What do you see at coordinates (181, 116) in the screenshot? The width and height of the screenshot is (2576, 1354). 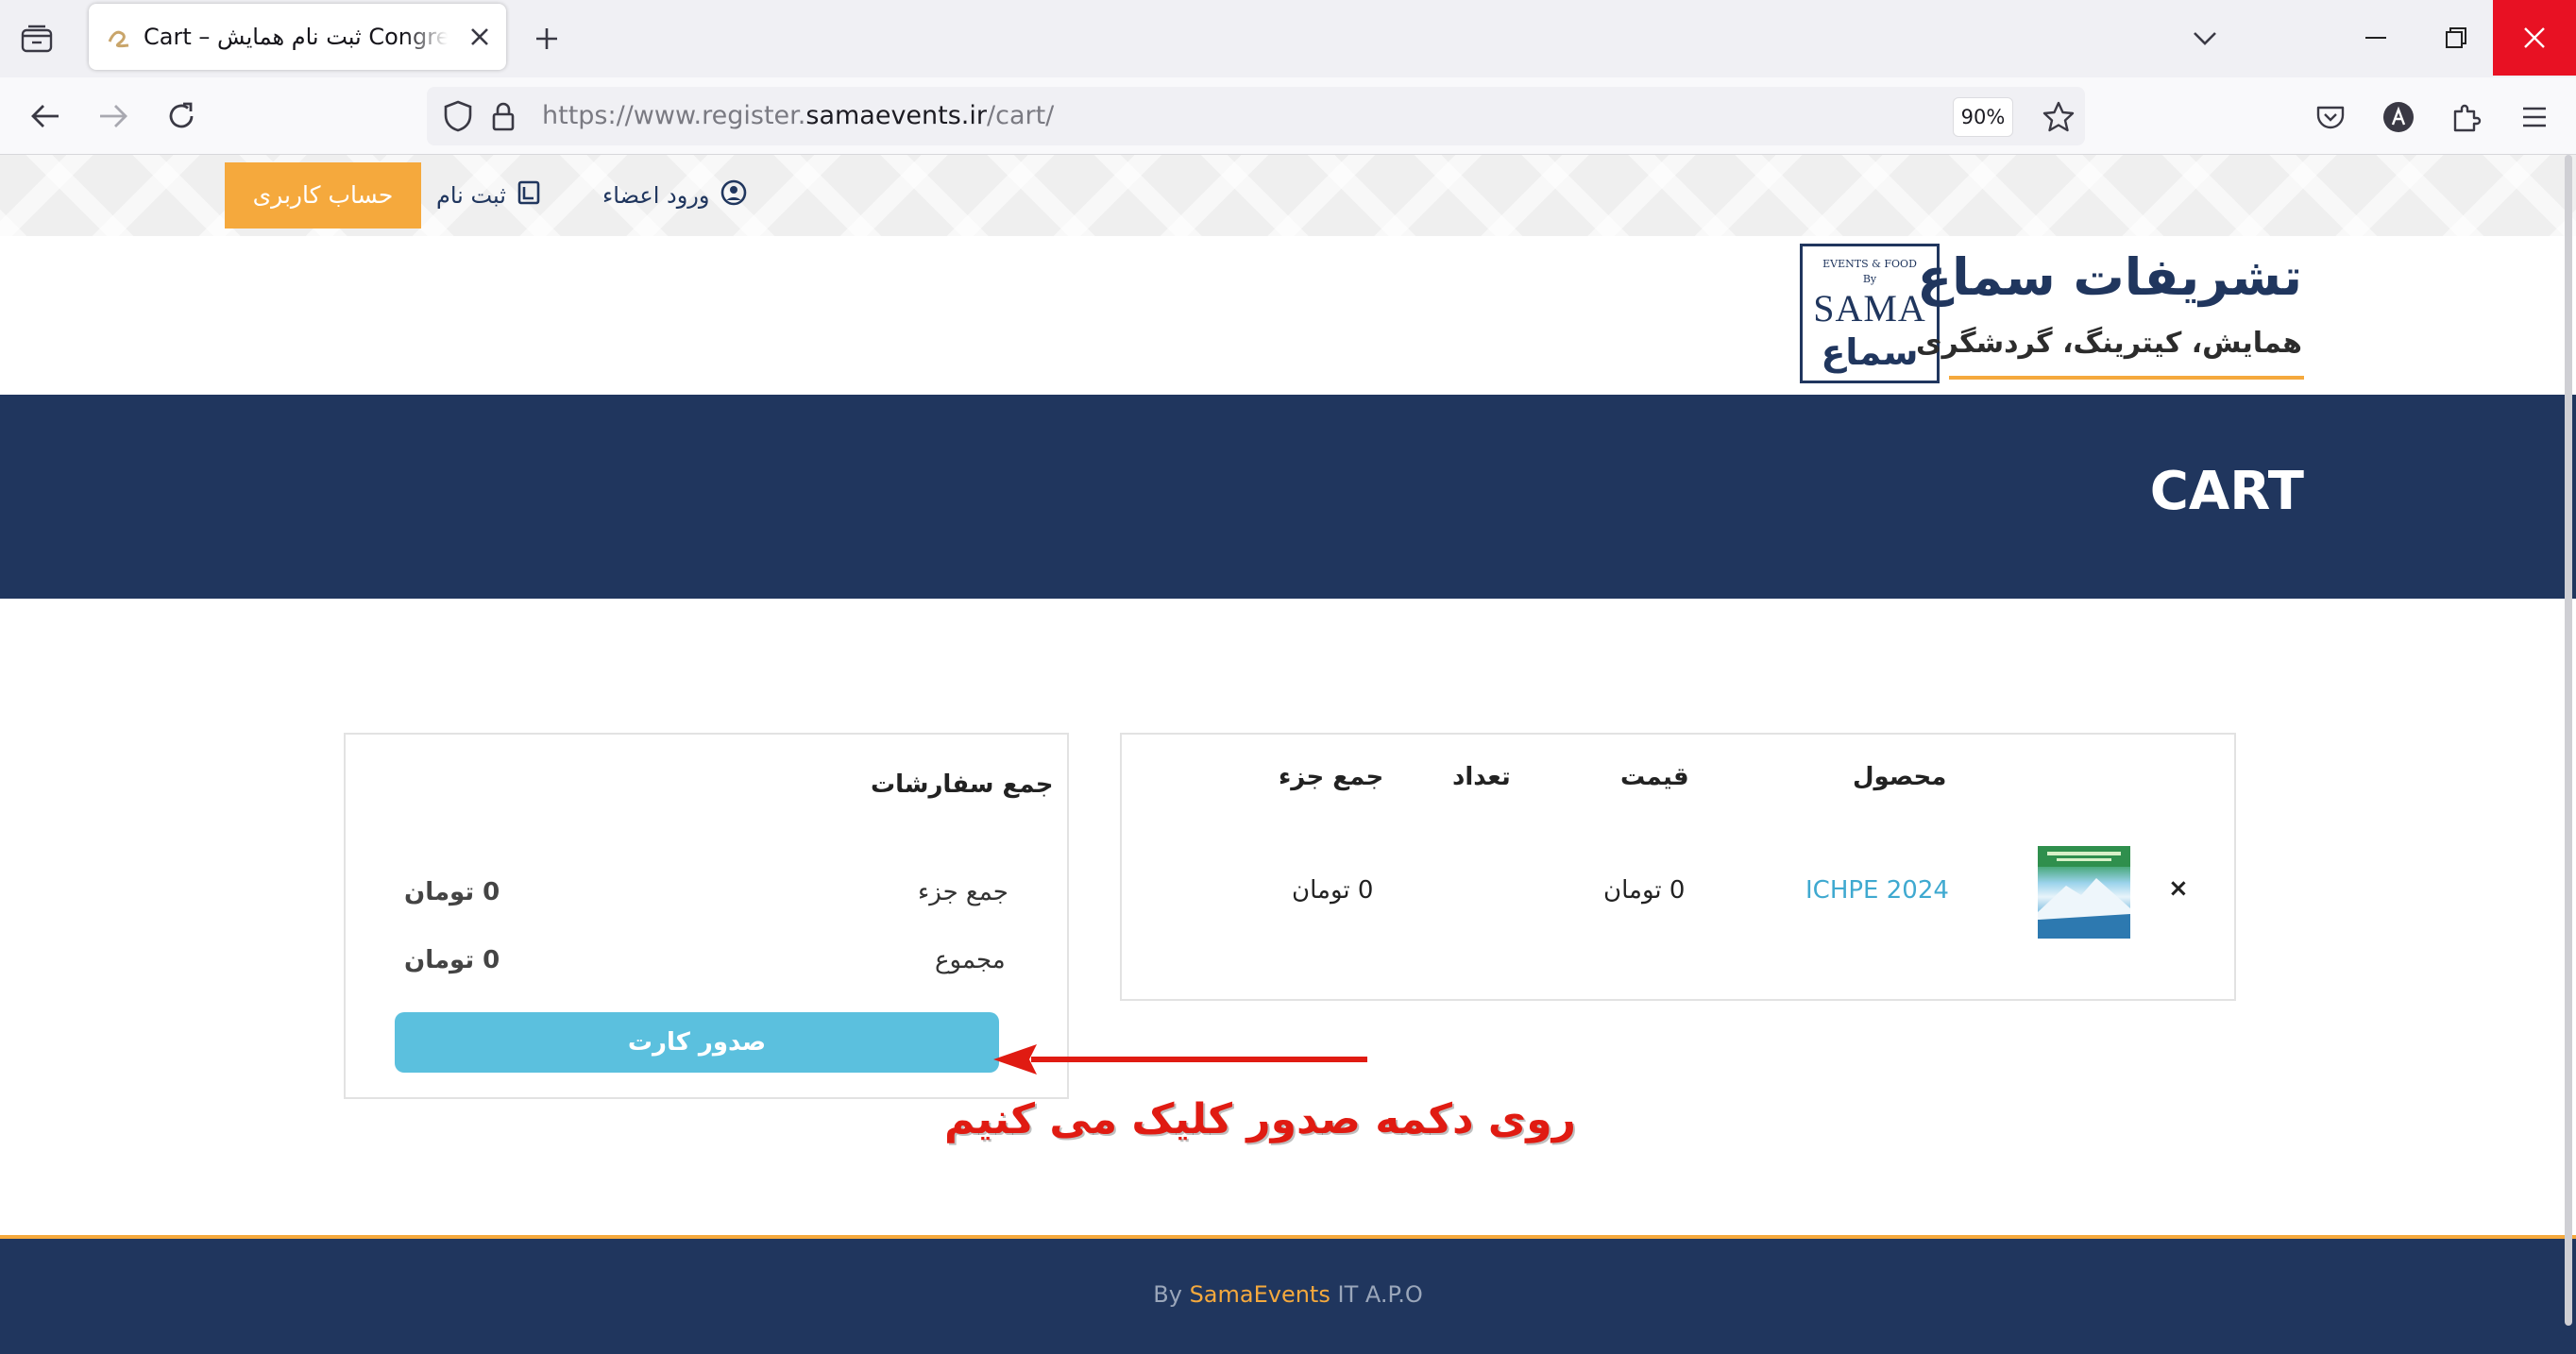 I see `reload-icon` at bounding box center [181, 116].